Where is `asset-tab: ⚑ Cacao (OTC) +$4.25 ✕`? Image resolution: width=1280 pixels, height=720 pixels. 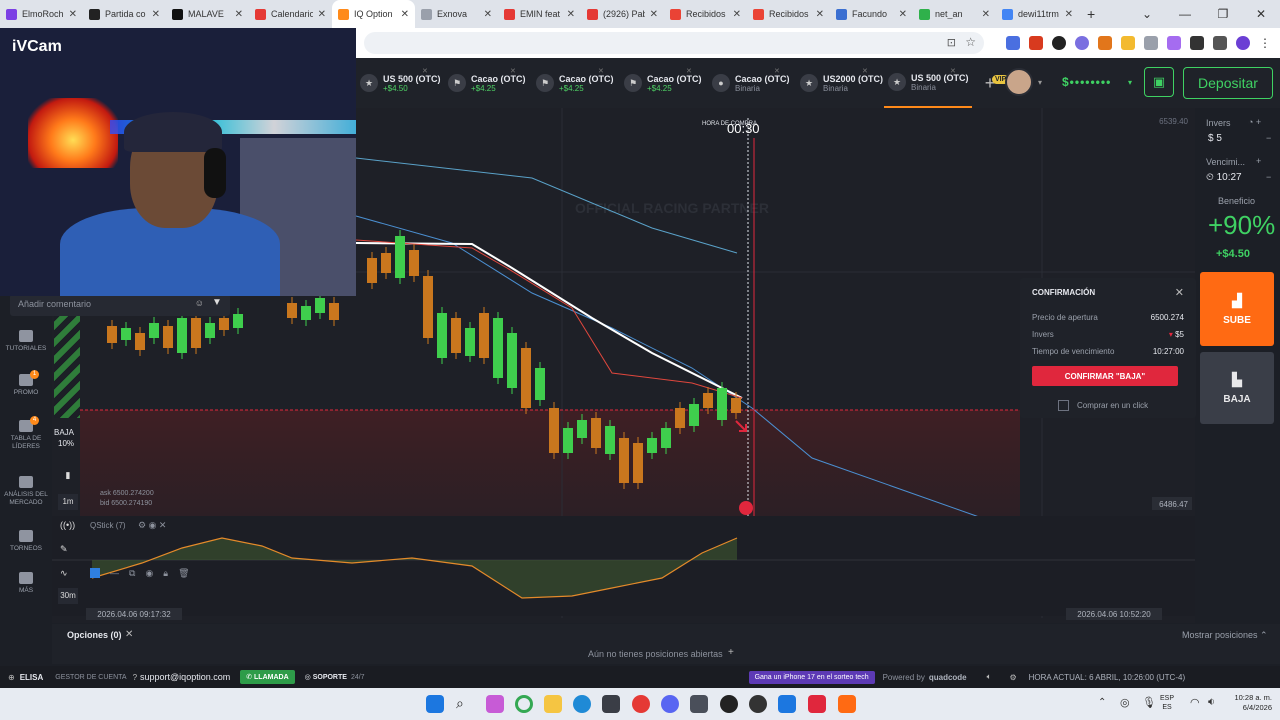 asset-tab: ⚑ Cacao (OTC) +$4.25 ✕ is located at coordinates (664, 83).